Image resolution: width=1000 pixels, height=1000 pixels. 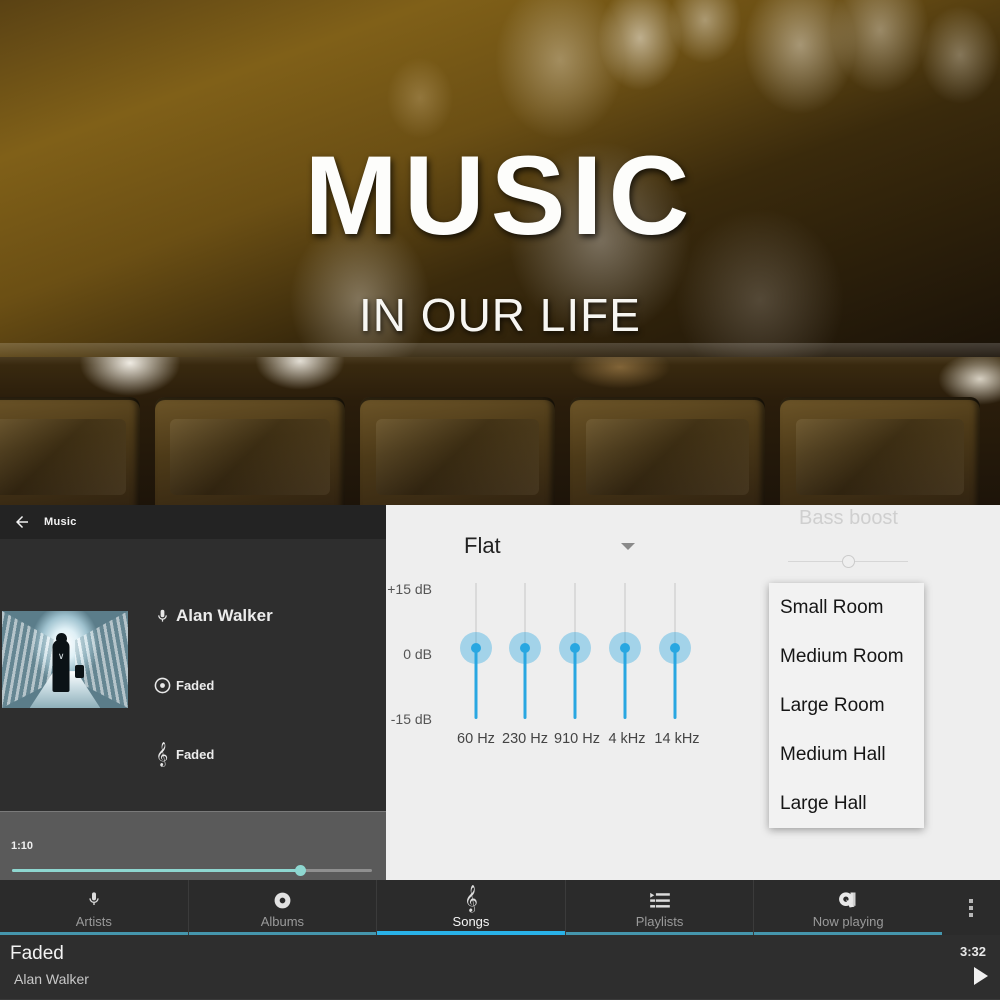 What do you see at coordinates (551, 546) in the screenshot?
I see `eq-preset-spinner: Flat` at bounding box center [551, 546].